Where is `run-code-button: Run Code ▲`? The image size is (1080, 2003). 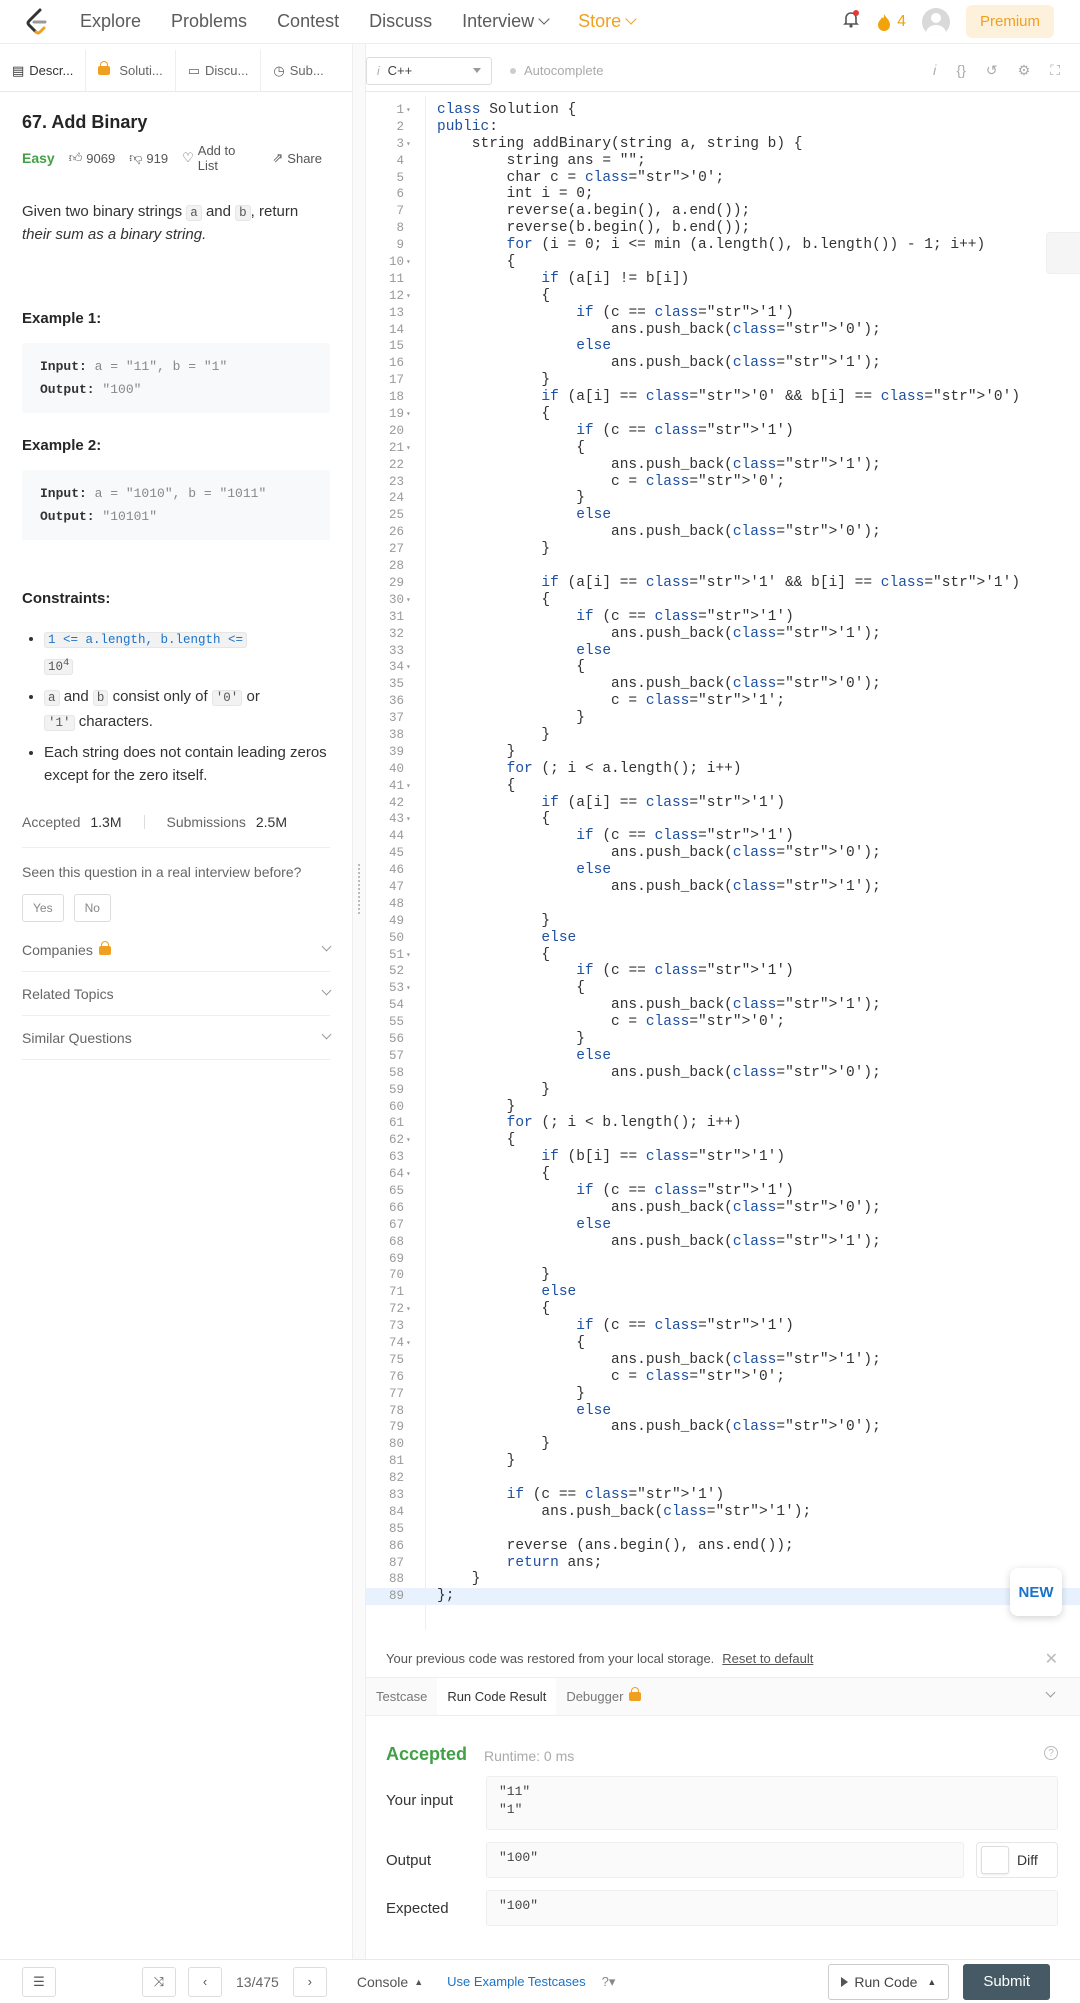 run-code-button: Run Code ▲ is located at coordinates (889, 1981).